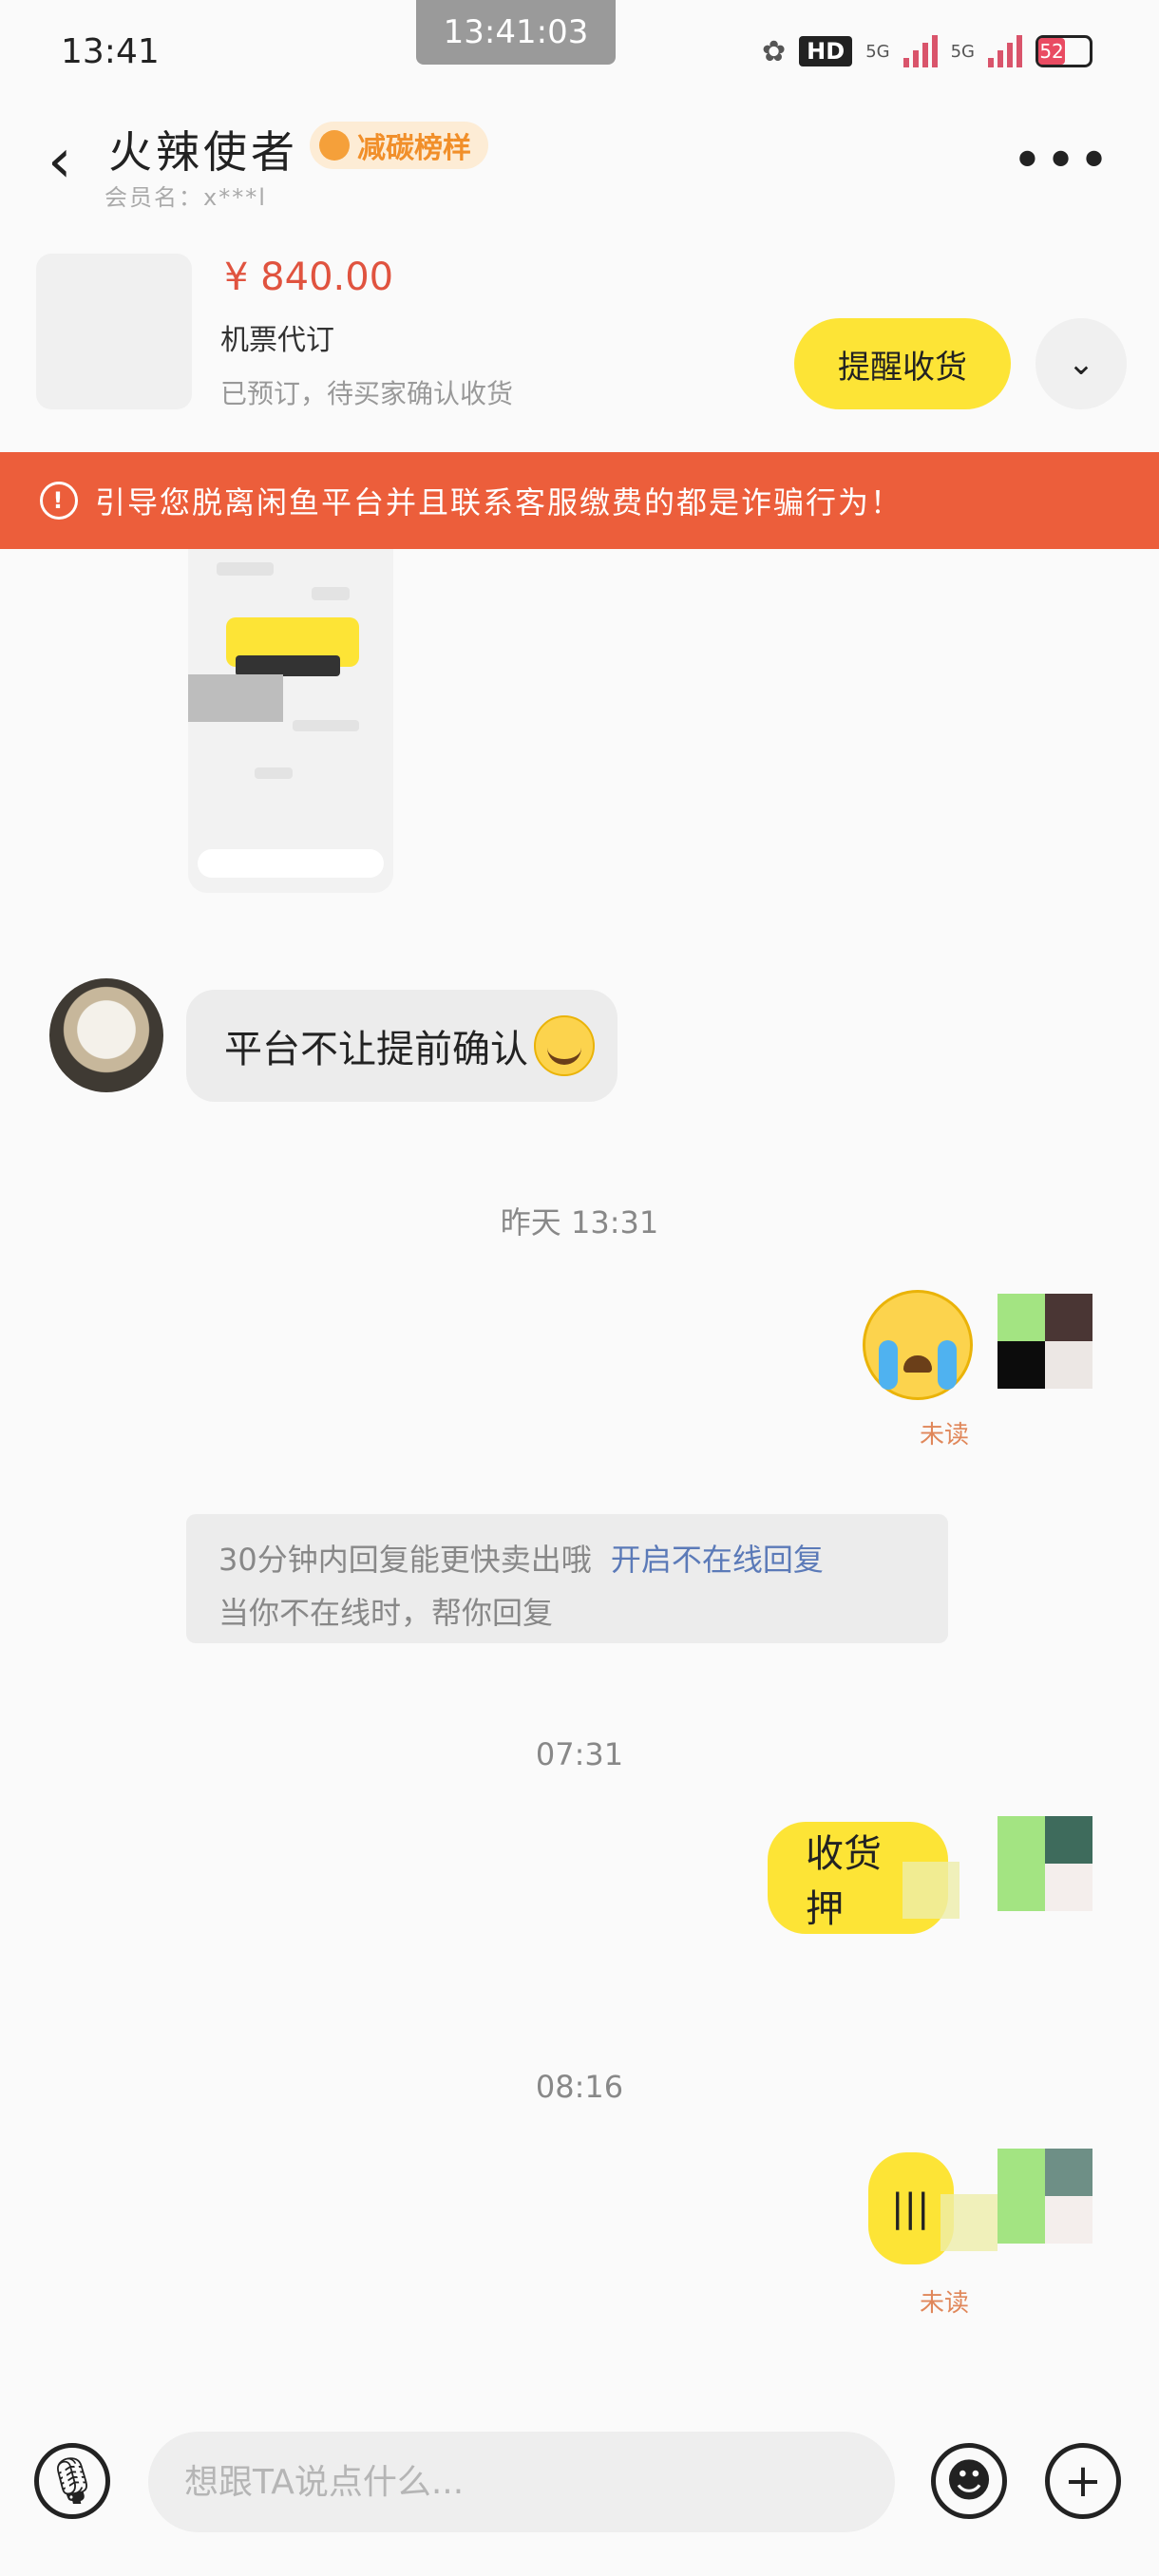  What do you see at coordinates (185, 197) in the screenshot?
I see `member-name: 会员名：x***l` at bounding box center [185, 197].